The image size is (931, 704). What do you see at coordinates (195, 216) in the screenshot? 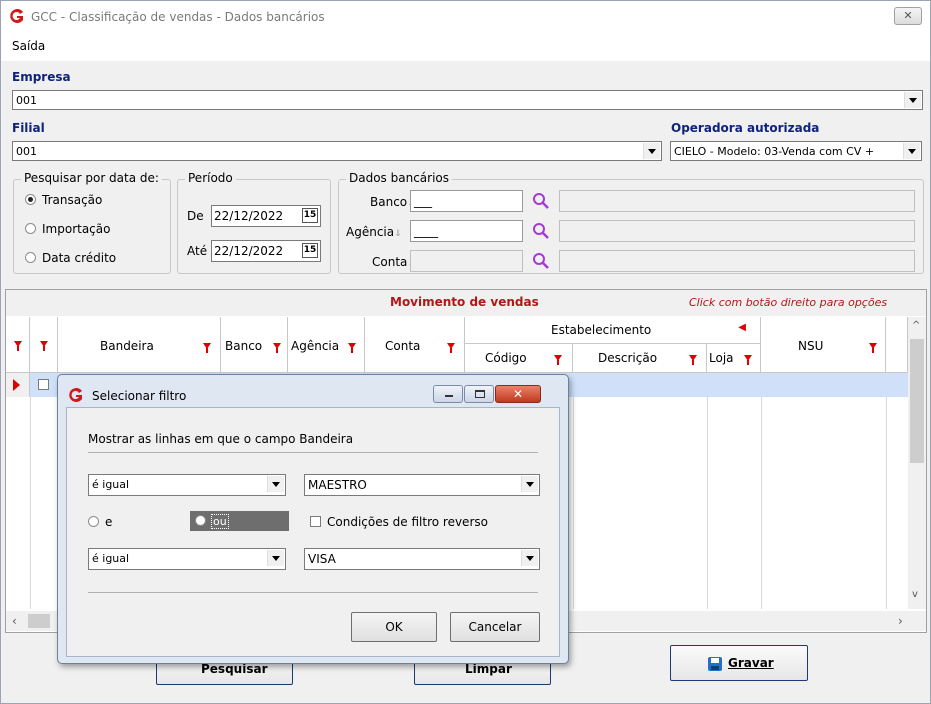
I see `de-label: De` at bounding box center [195, 216].